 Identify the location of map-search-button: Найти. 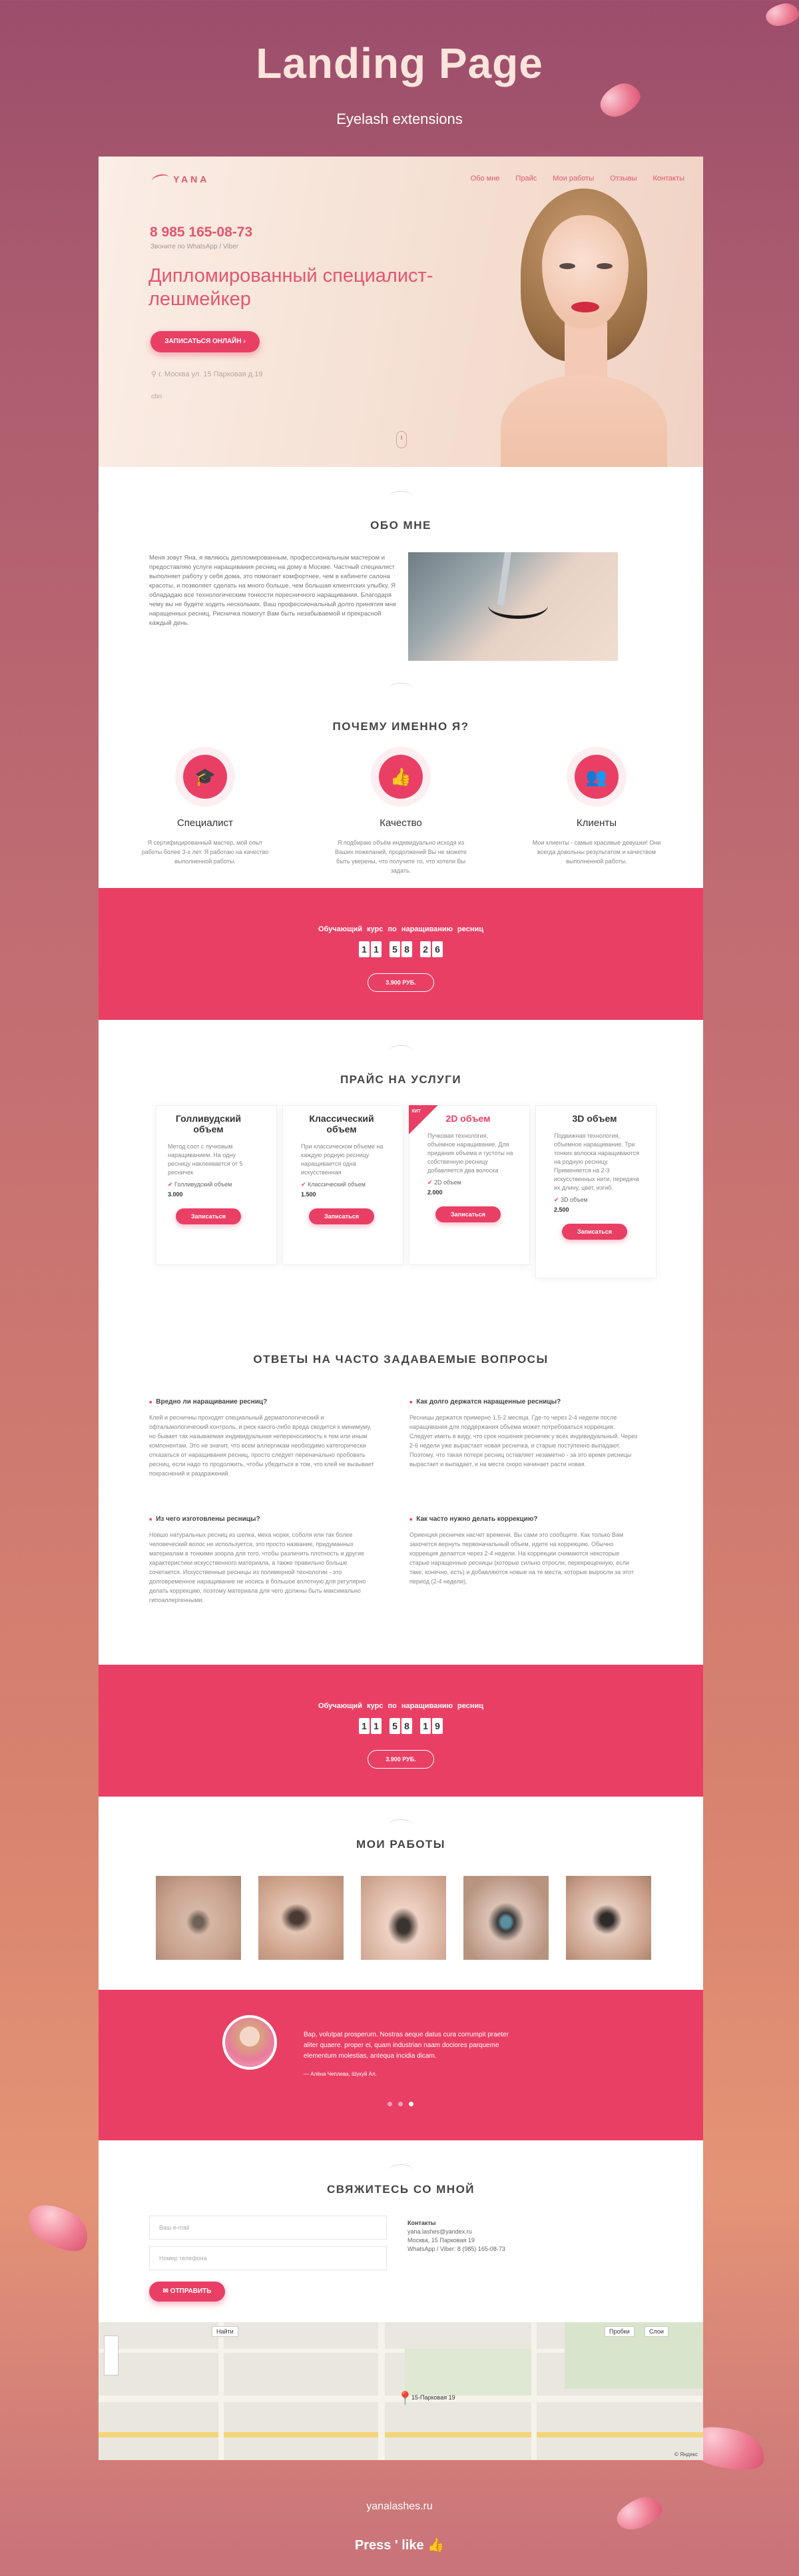
(225, 2332).